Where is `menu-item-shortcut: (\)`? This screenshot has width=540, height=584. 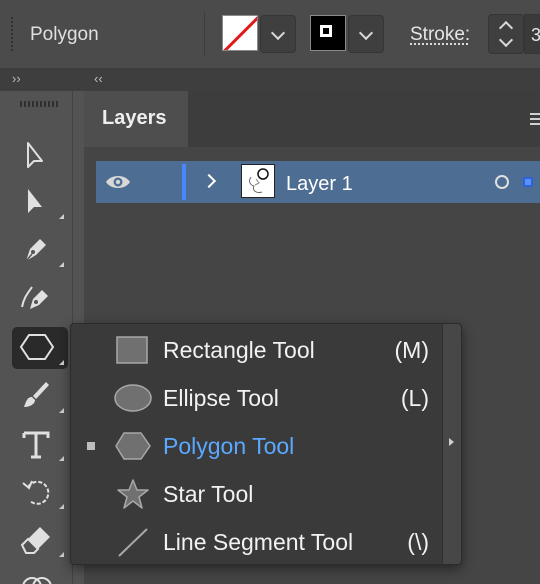
menu-item-shortcut: (\) is located at coordinates (418, 542).